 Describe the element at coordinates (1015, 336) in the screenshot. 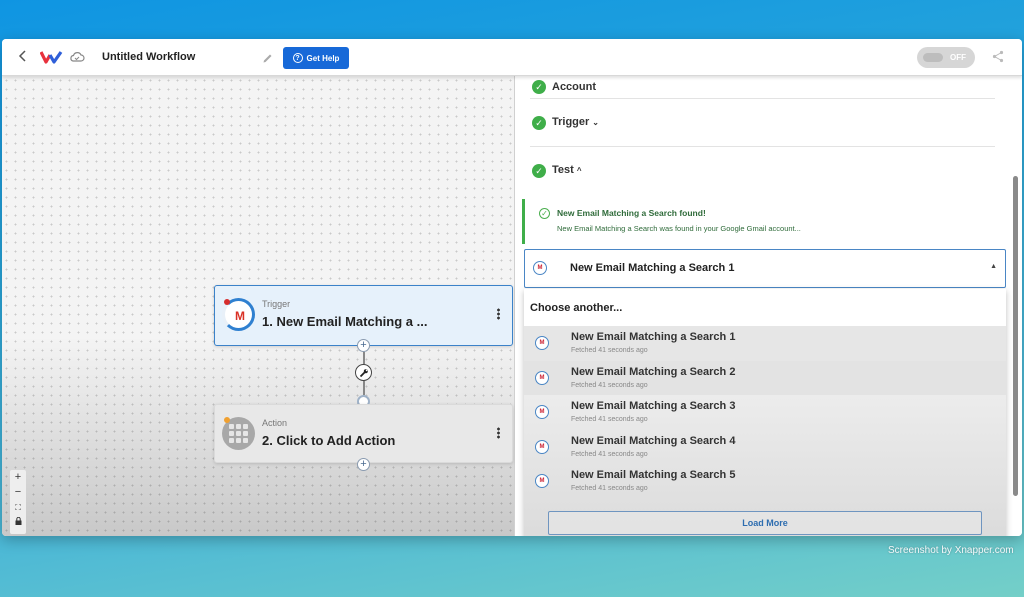

I see `panel-scrollbar` at that location.